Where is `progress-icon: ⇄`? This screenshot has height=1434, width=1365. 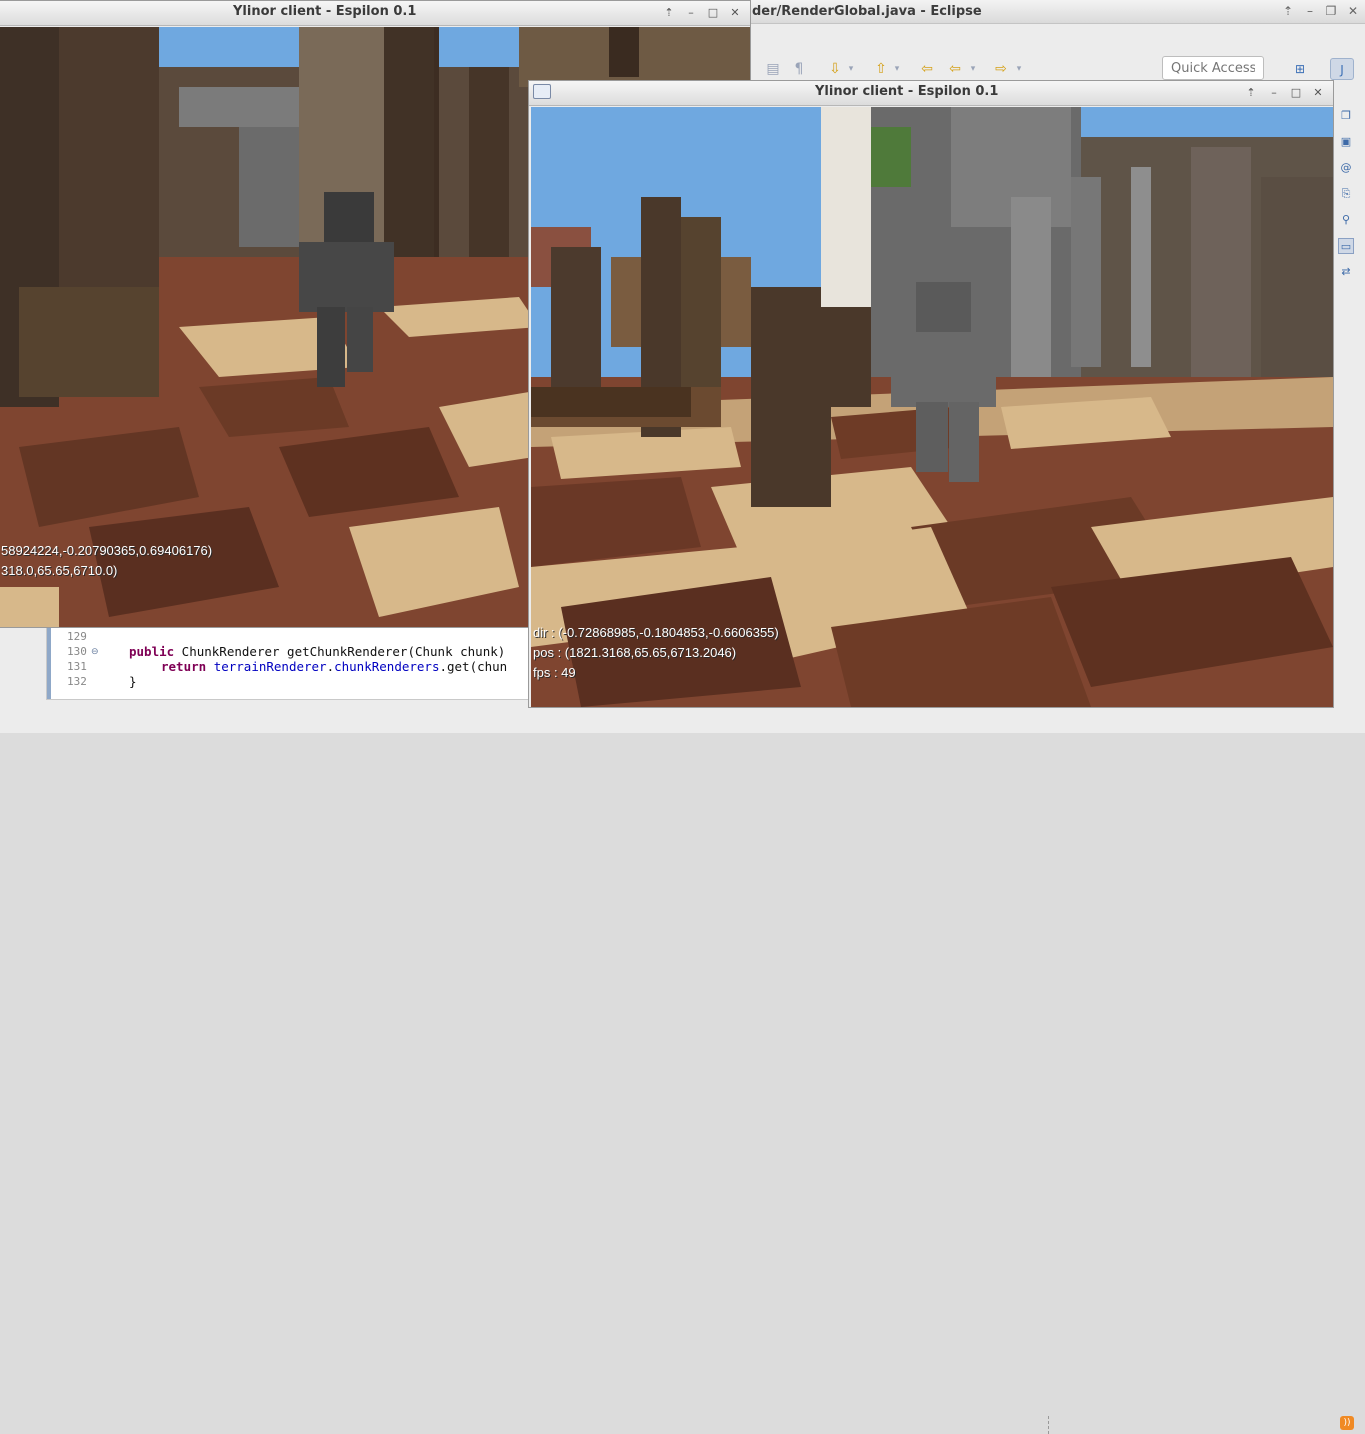
progress-icon: ⇄ is located at coordinates (1346, 272).